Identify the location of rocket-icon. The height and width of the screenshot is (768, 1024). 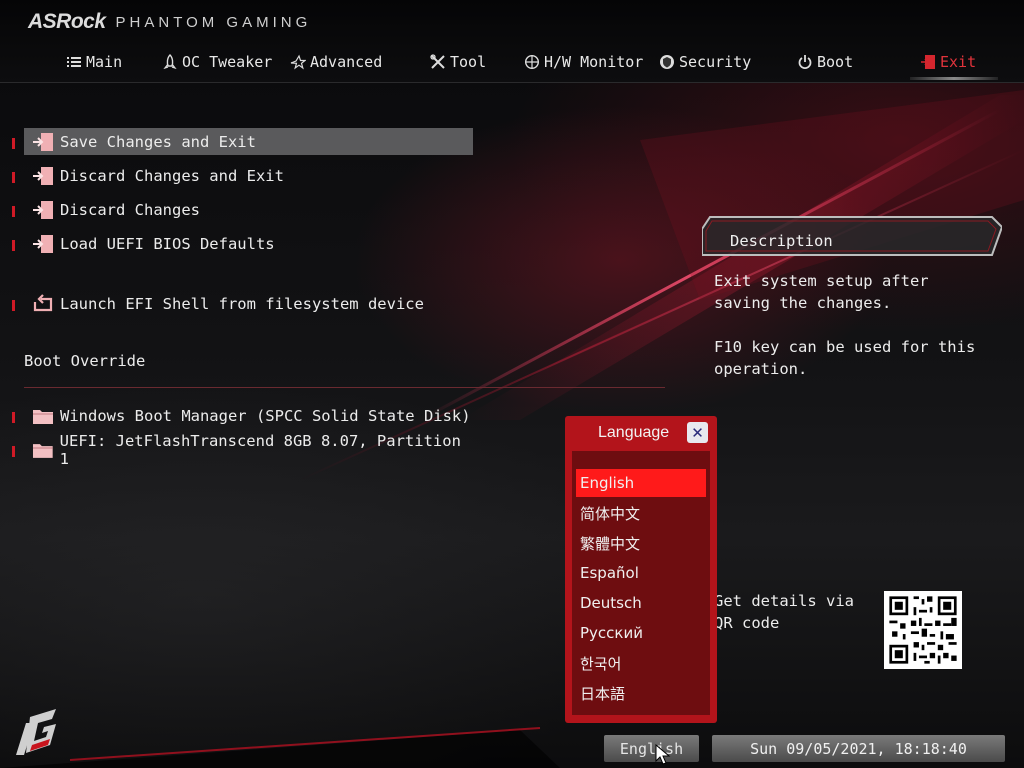
(170, 62).